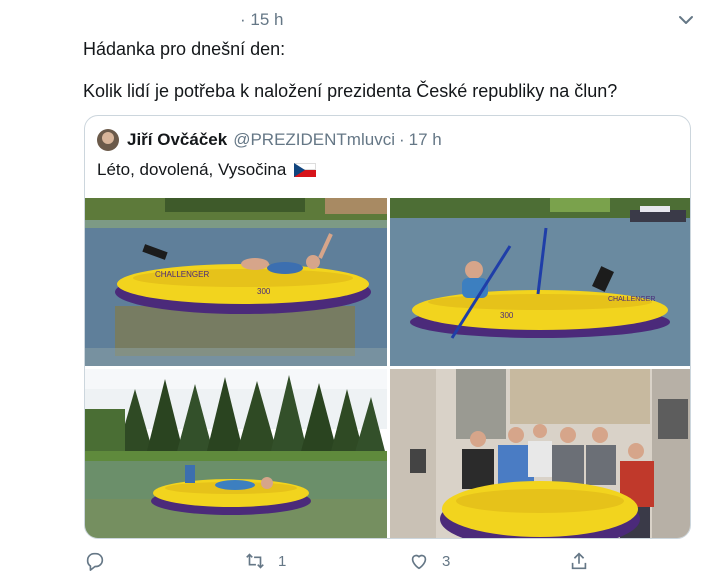 Image resolution: width=709 pixels, height=583 pixels. I want to click on tweet-actions: 1 3, so click(354, 564).